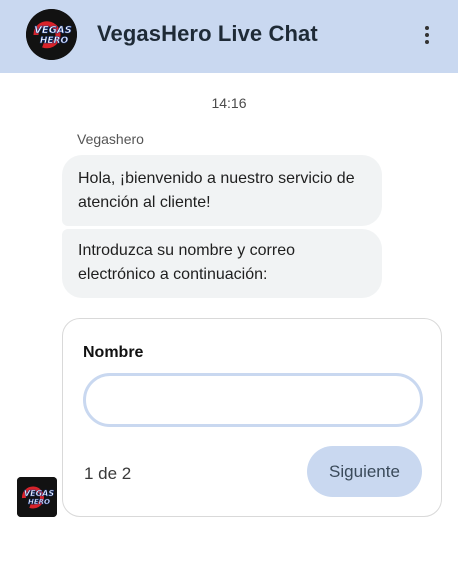 The image size is (458, 572). What do you see at coordinates (253, 400) in the screenshot?
I see `name-input` at bounding box center [253, 400].